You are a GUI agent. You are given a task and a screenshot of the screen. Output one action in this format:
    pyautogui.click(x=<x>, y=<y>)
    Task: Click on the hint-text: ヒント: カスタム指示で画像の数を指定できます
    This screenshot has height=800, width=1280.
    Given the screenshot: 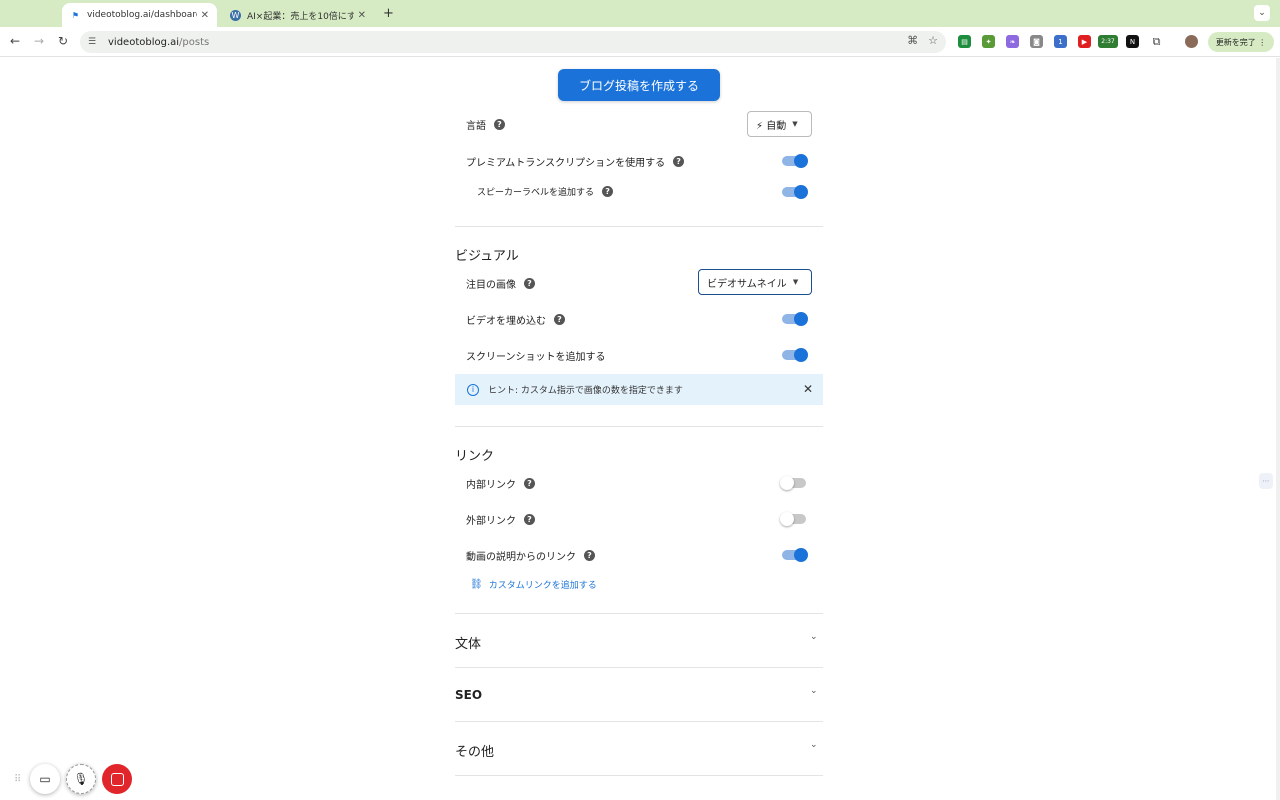 What is the action you would take?
    pyautogui.click(x=585, y=391)
    